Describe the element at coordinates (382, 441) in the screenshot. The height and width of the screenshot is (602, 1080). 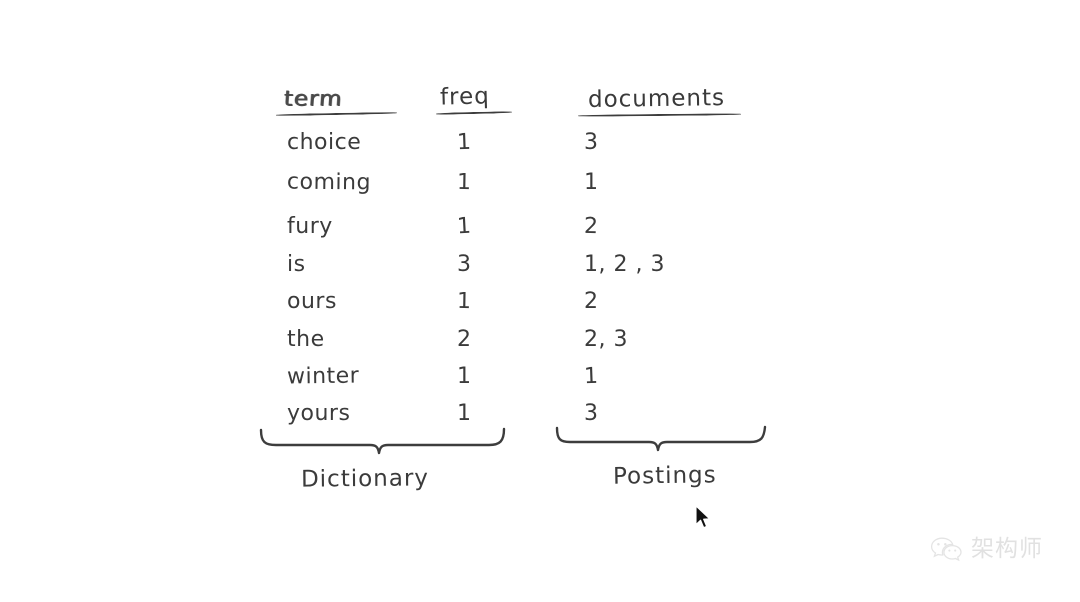
I see `dictionary-brace-icon` at that location.